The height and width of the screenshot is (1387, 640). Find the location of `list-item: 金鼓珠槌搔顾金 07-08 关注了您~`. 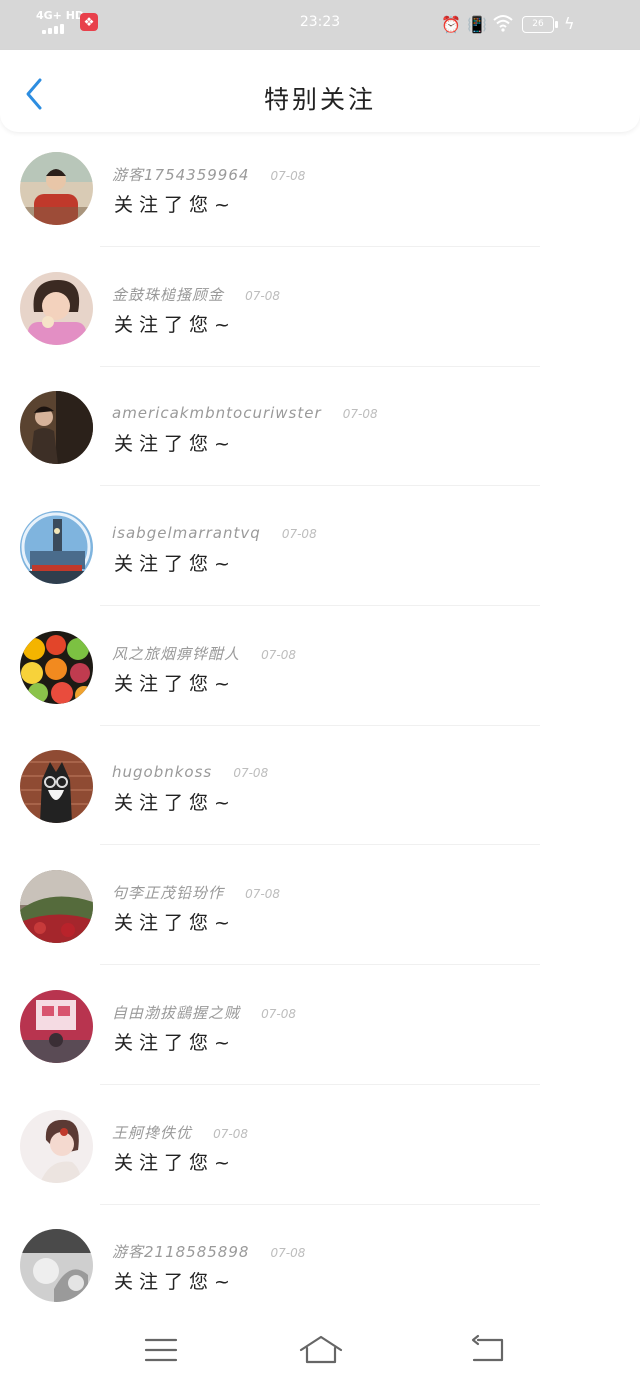

list-item: 金鼓珠槌搔顾金 07-08 关注了您~ is located at coordinates (320, 318).